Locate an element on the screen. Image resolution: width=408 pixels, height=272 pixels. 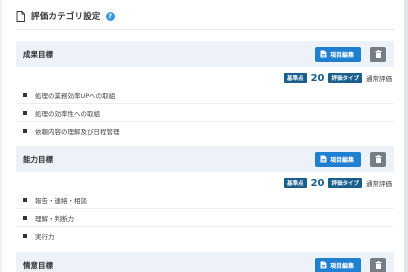
category-name: 成果目標 is located at coordinates (38, 54).